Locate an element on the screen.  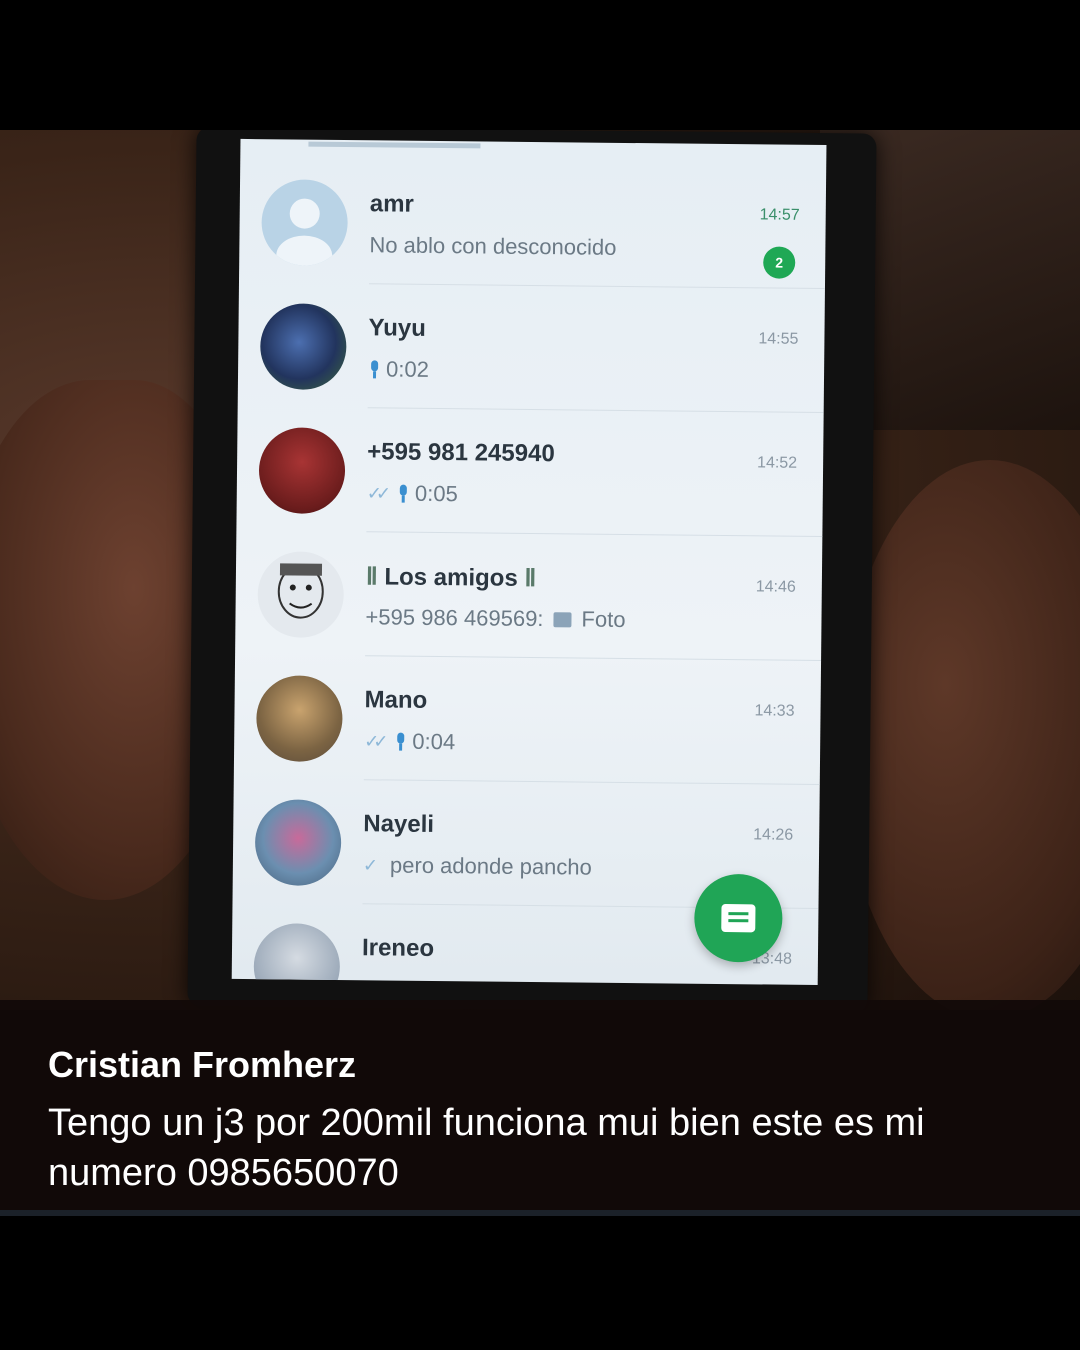
chat-name: Nayeli is located at coordinates (399, 824).